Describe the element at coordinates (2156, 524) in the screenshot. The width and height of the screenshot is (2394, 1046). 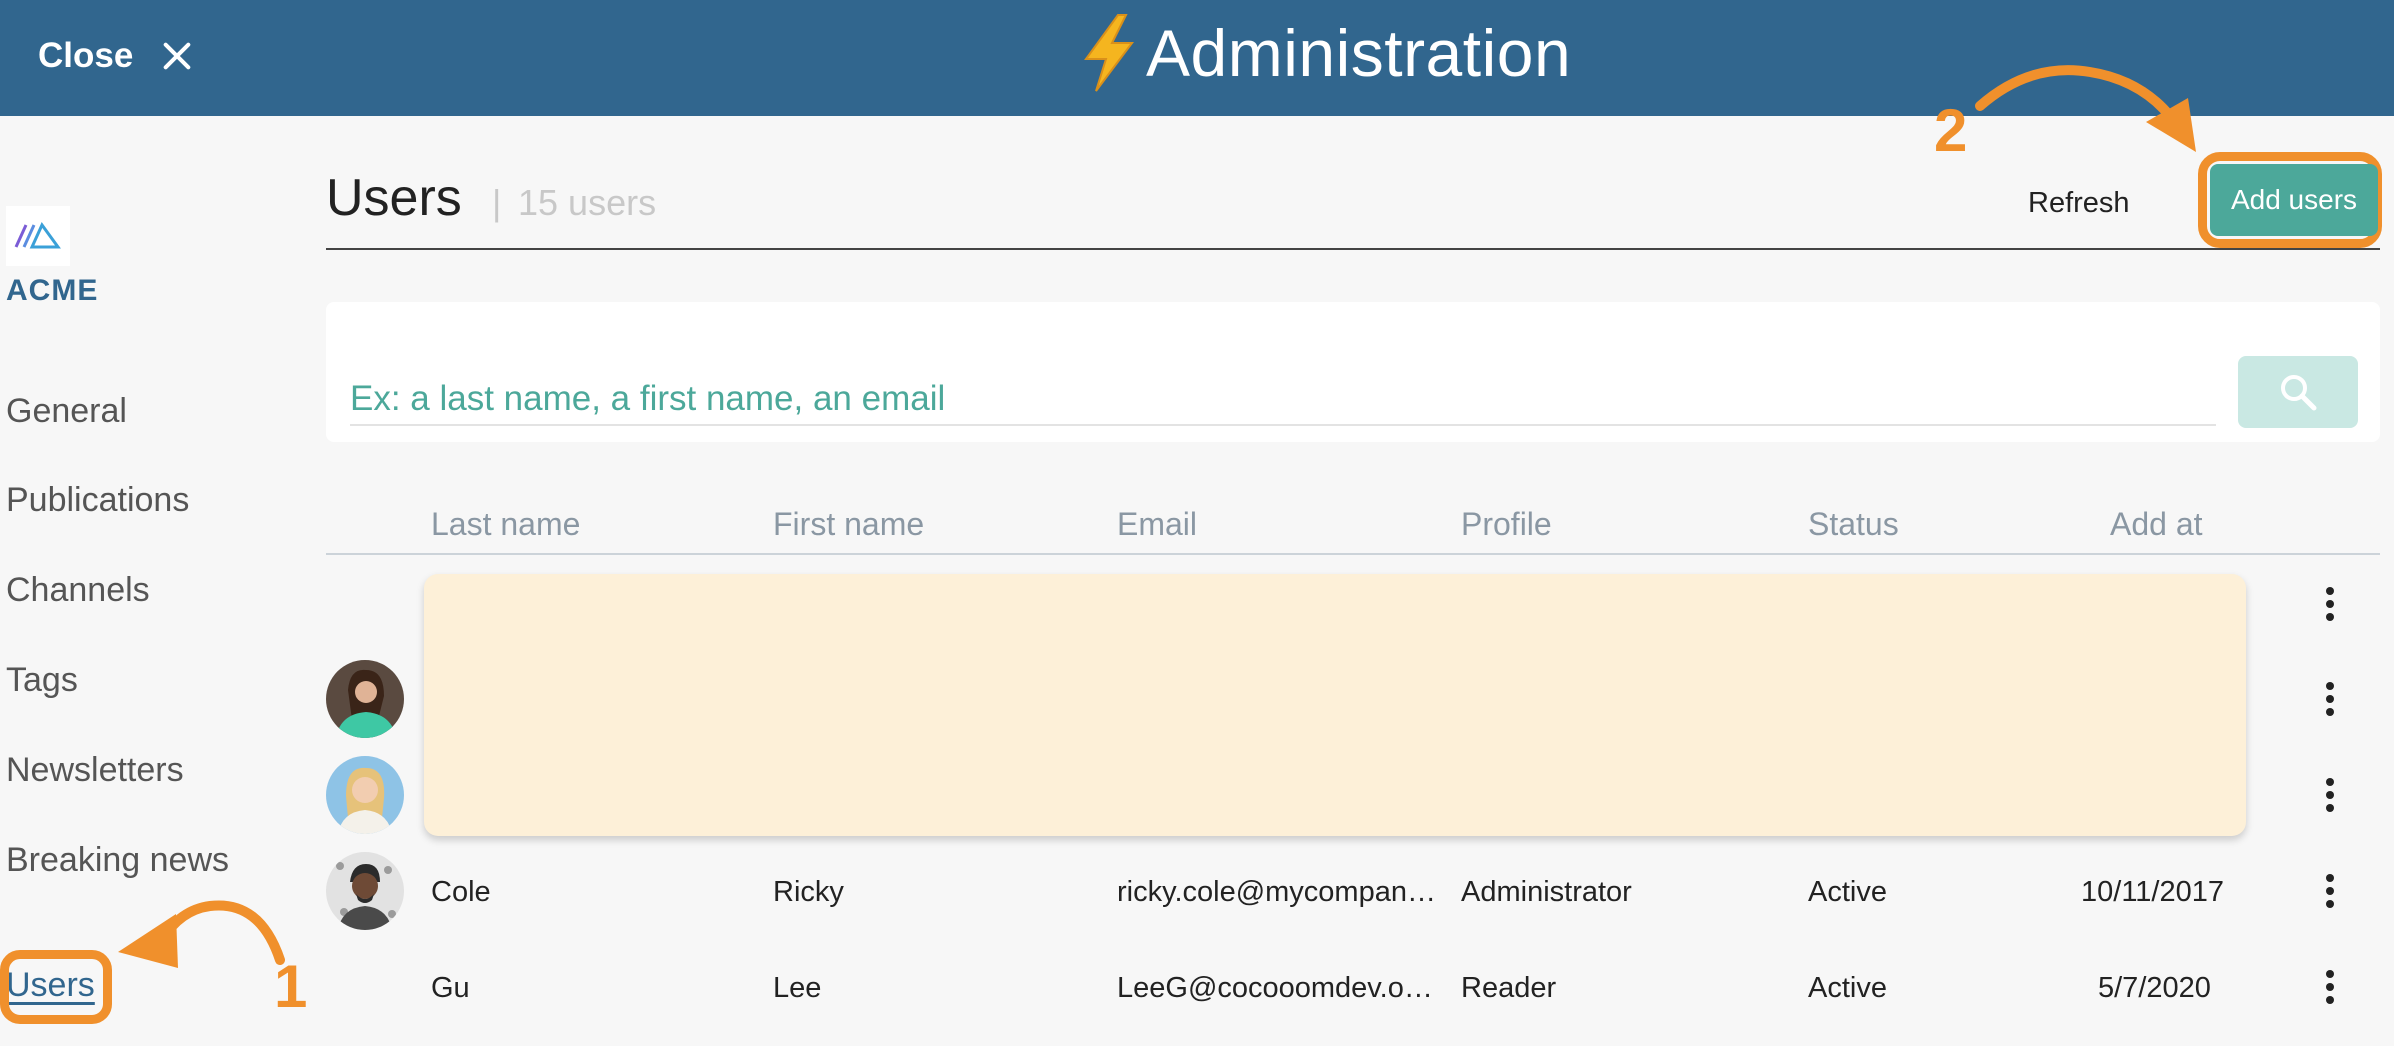
I see `column-header-add-at: Add at` at that location.